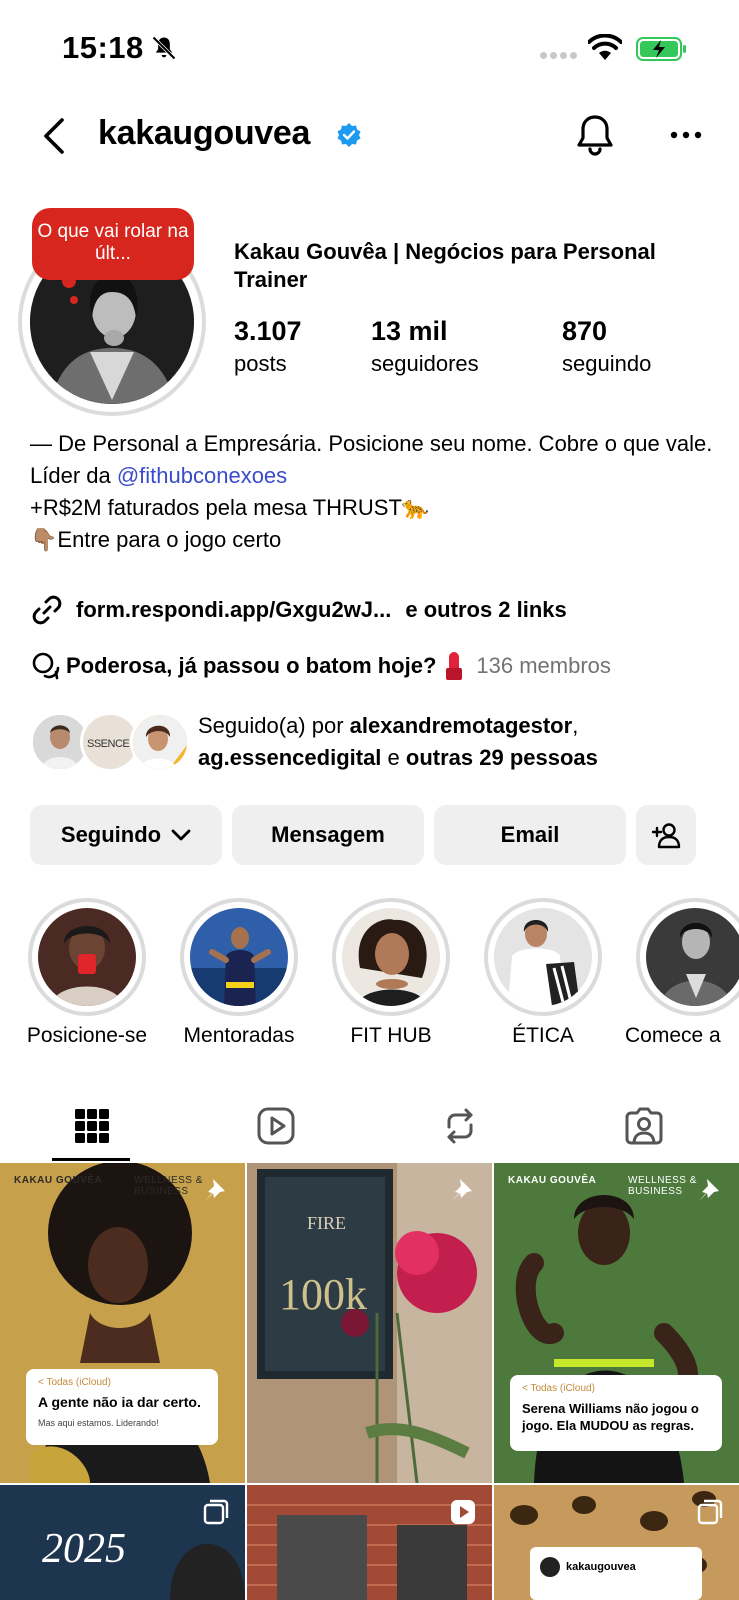  I want to click on profile-username: kakaugouvea, so click(204, 133).